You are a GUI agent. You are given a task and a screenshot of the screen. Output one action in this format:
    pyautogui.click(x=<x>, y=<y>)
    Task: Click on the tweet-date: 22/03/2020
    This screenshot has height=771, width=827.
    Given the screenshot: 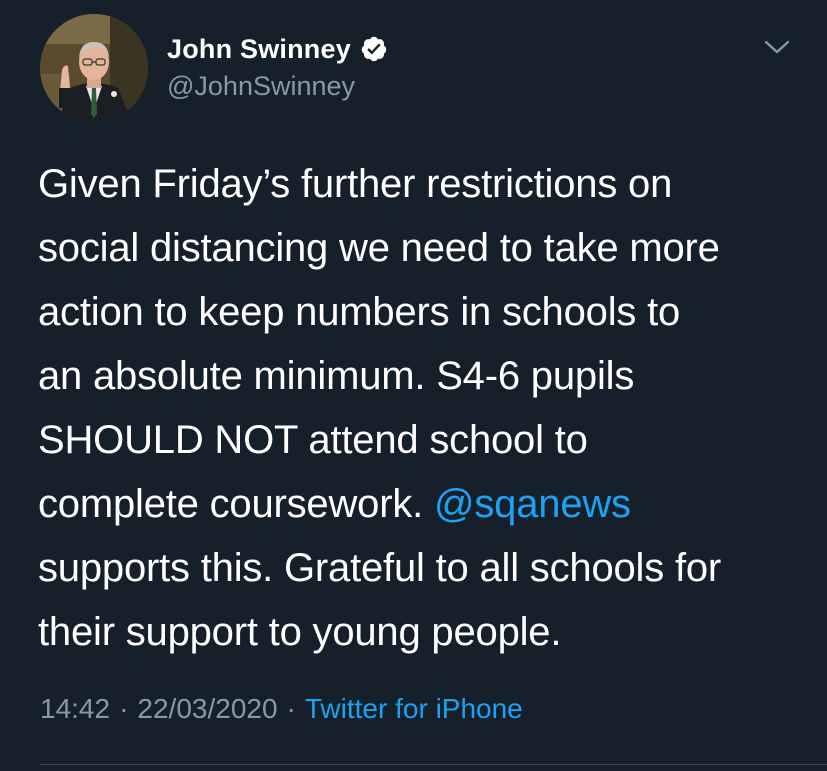 What is the action you would take?
    pyautogui.click(x=207, y=708)
    